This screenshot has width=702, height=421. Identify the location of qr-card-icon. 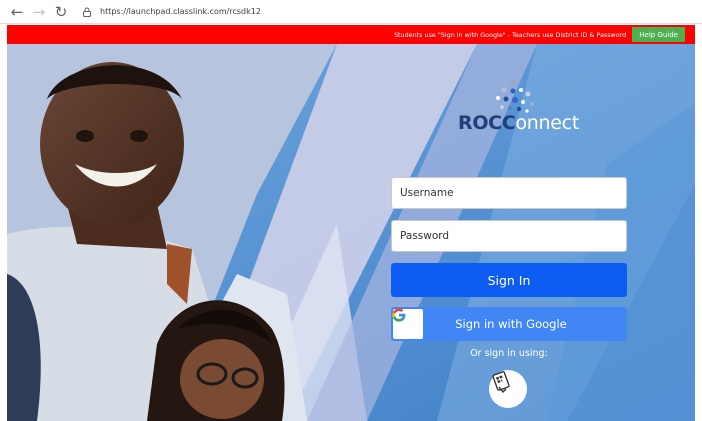
(501, 382).